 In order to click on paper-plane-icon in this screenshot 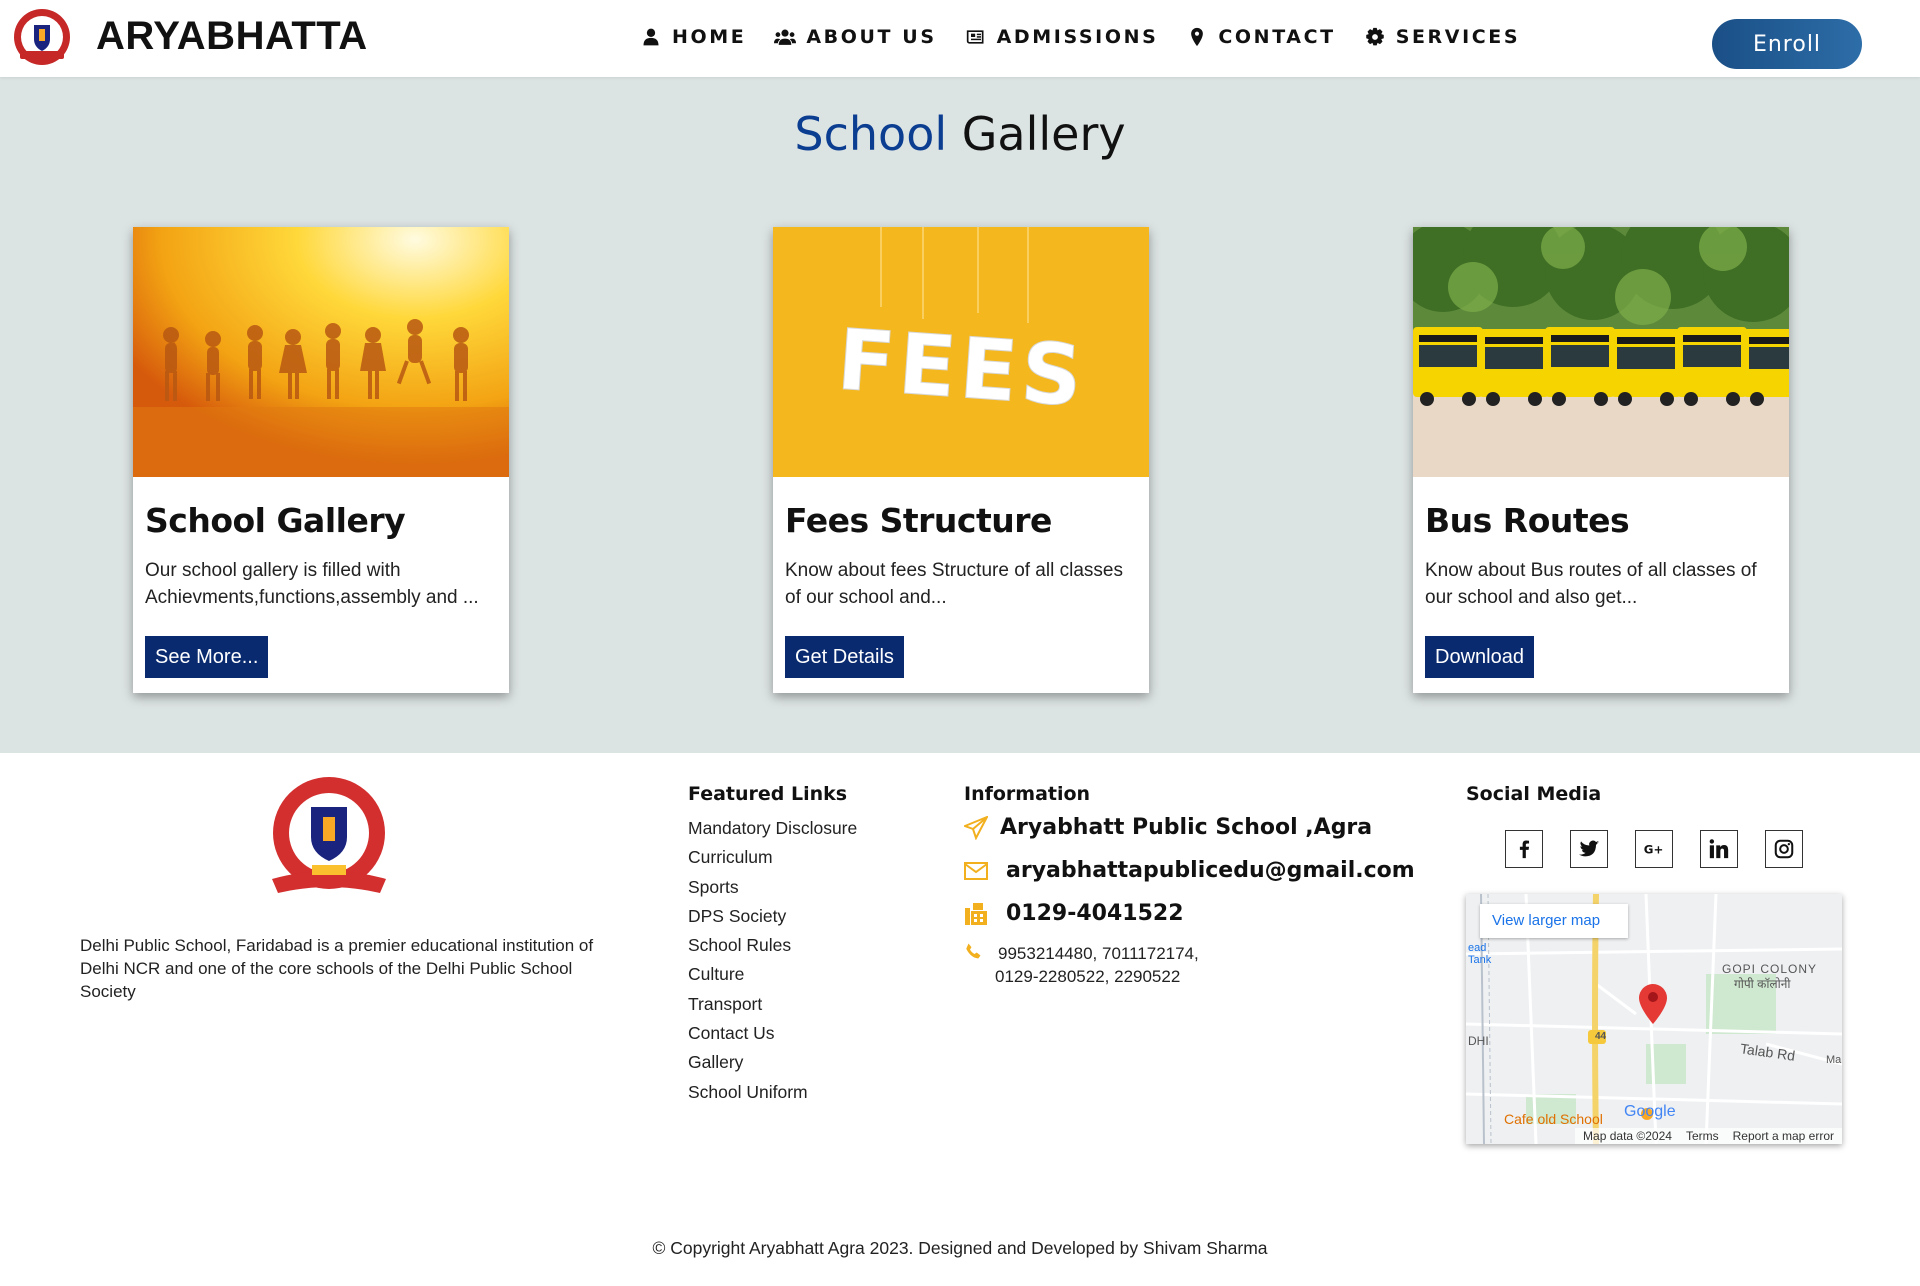, I will do `click(976, 827)`.